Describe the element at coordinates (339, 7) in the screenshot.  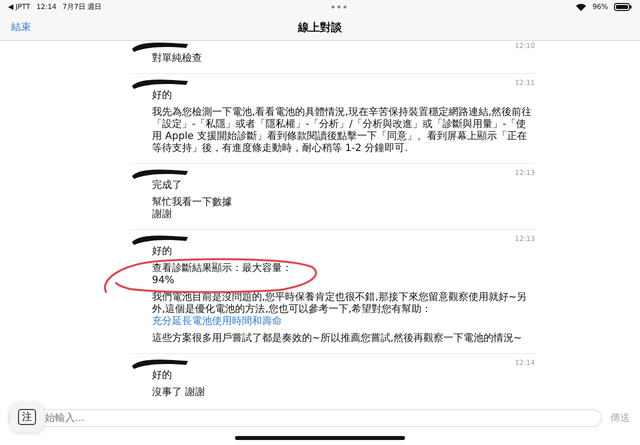
I see `more-dots-icon` at that location.